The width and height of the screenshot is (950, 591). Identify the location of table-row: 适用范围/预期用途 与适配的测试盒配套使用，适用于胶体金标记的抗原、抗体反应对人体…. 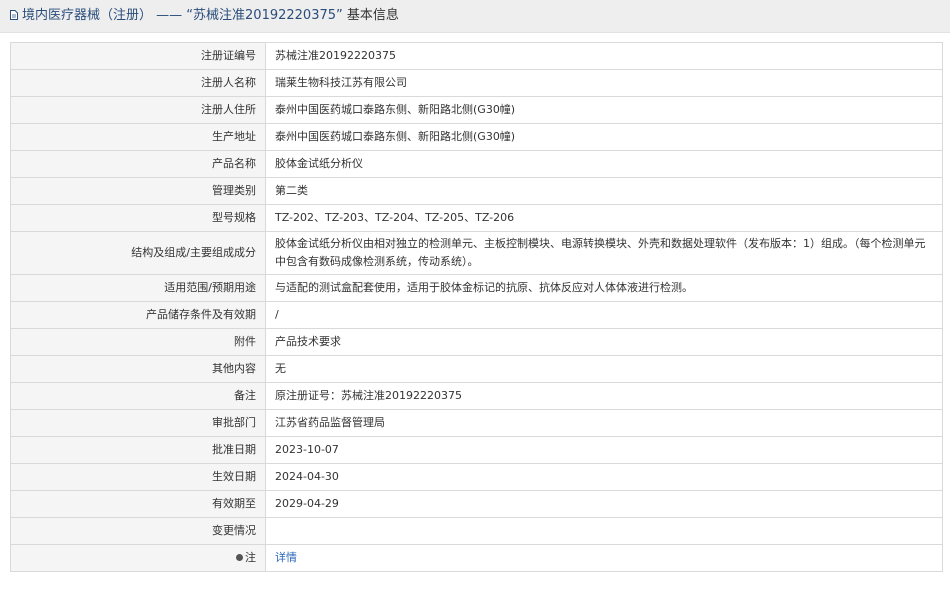
(476, 288).